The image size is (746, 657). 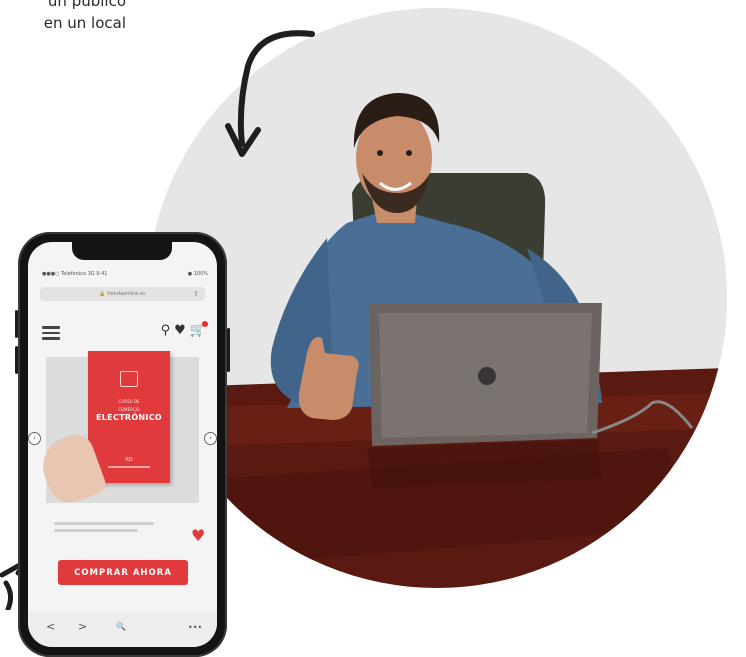 I want to click on status-right: ● 100%, so click(x=197, y=274).